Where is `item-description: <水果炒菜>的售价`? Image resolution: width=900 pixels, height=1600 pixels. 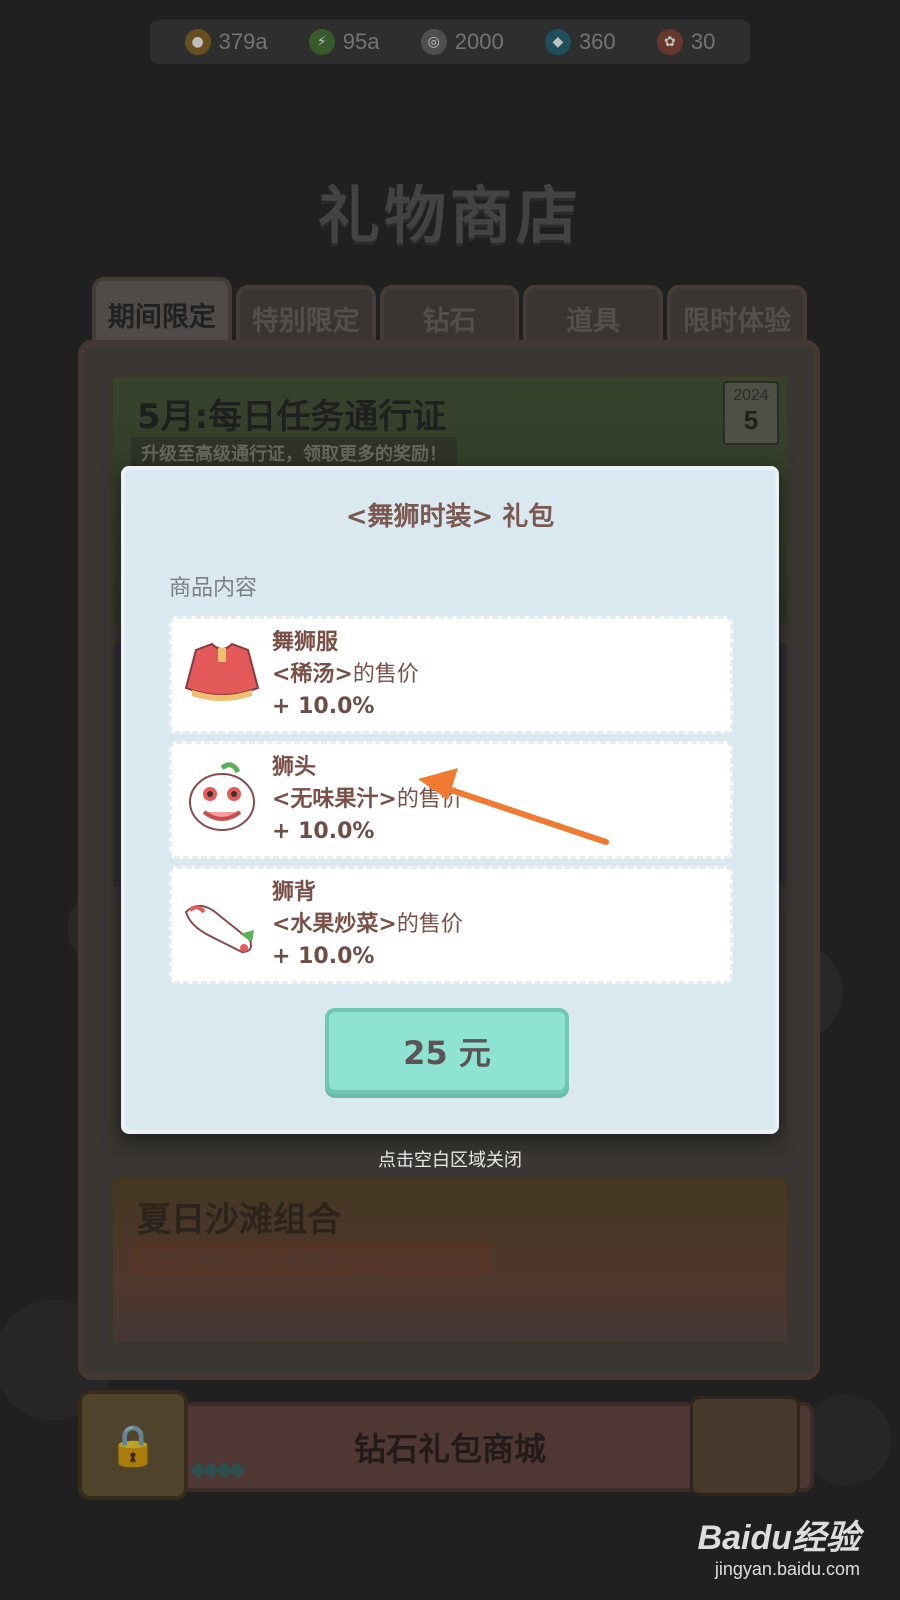
item-description: <水果炒菜>的售价 is located at coordinates (367, 925).